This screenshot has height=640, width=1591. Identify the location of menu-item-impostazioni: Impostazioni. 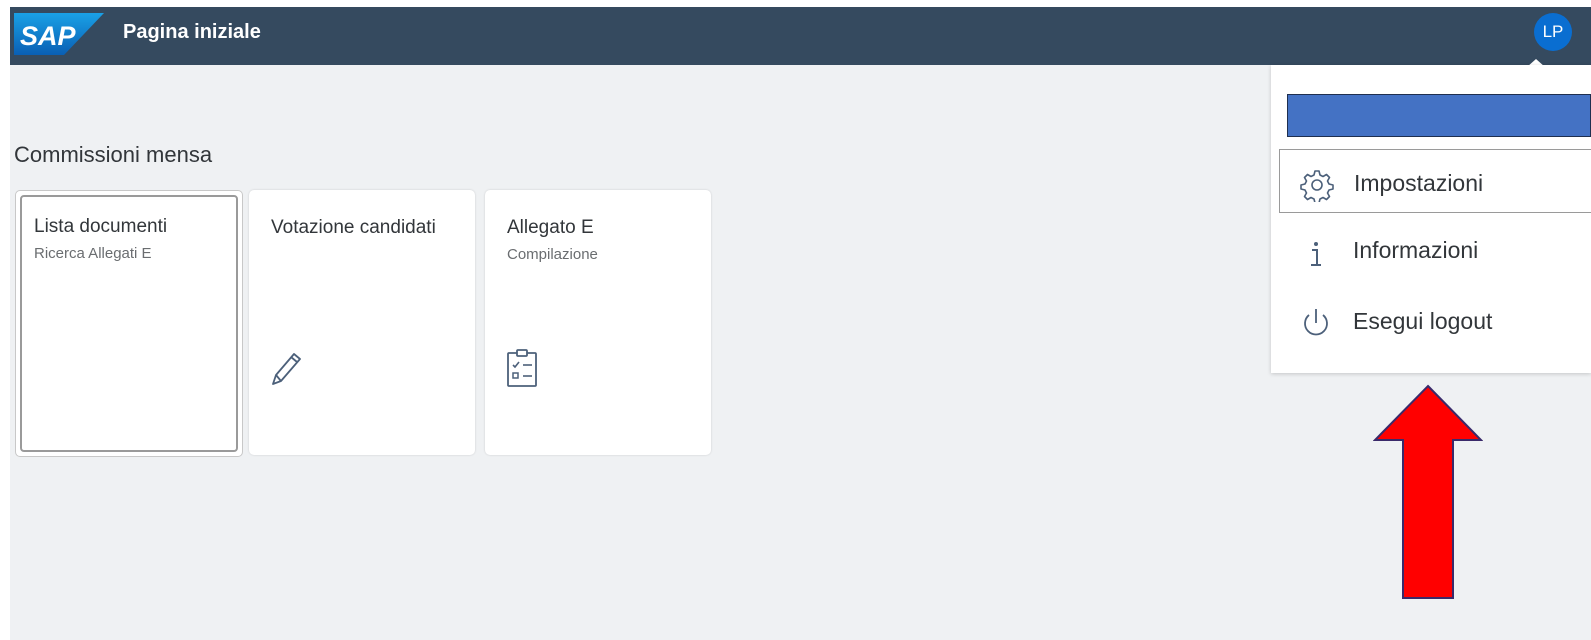
(1435, 181).